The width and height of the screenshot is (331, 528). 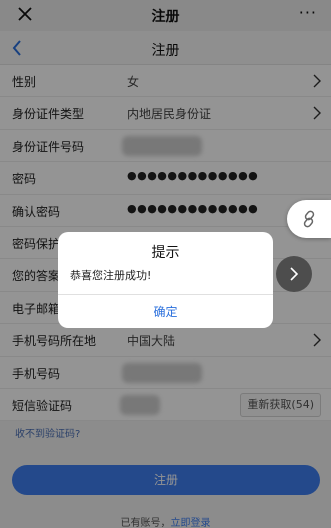 I want to click on success-dialog: 提示 恭喜您注册成功! 确定, so click(x=165, y=280).